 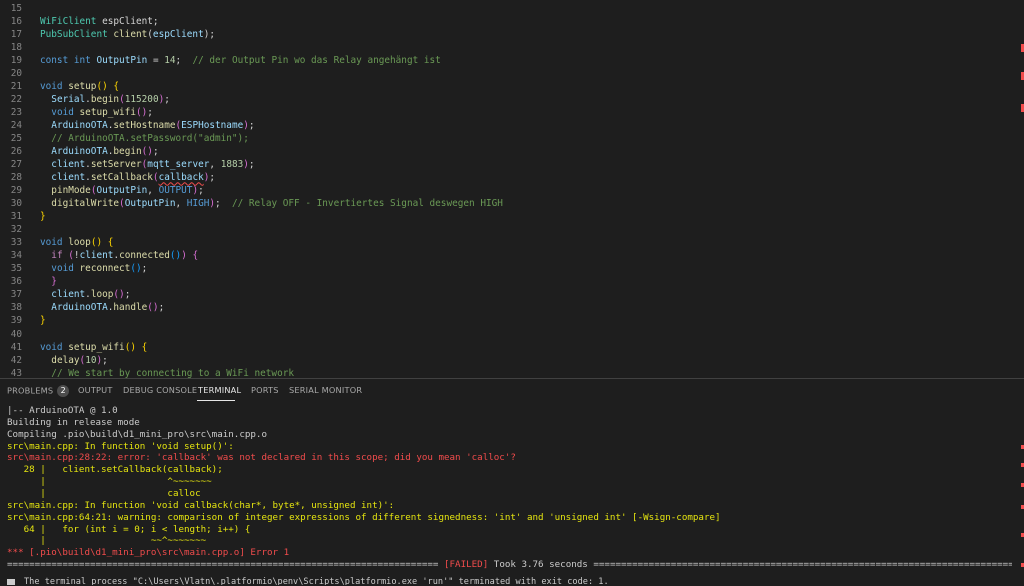 I want to click on tab-output: OUTPUT, so click(x=95, y=390).